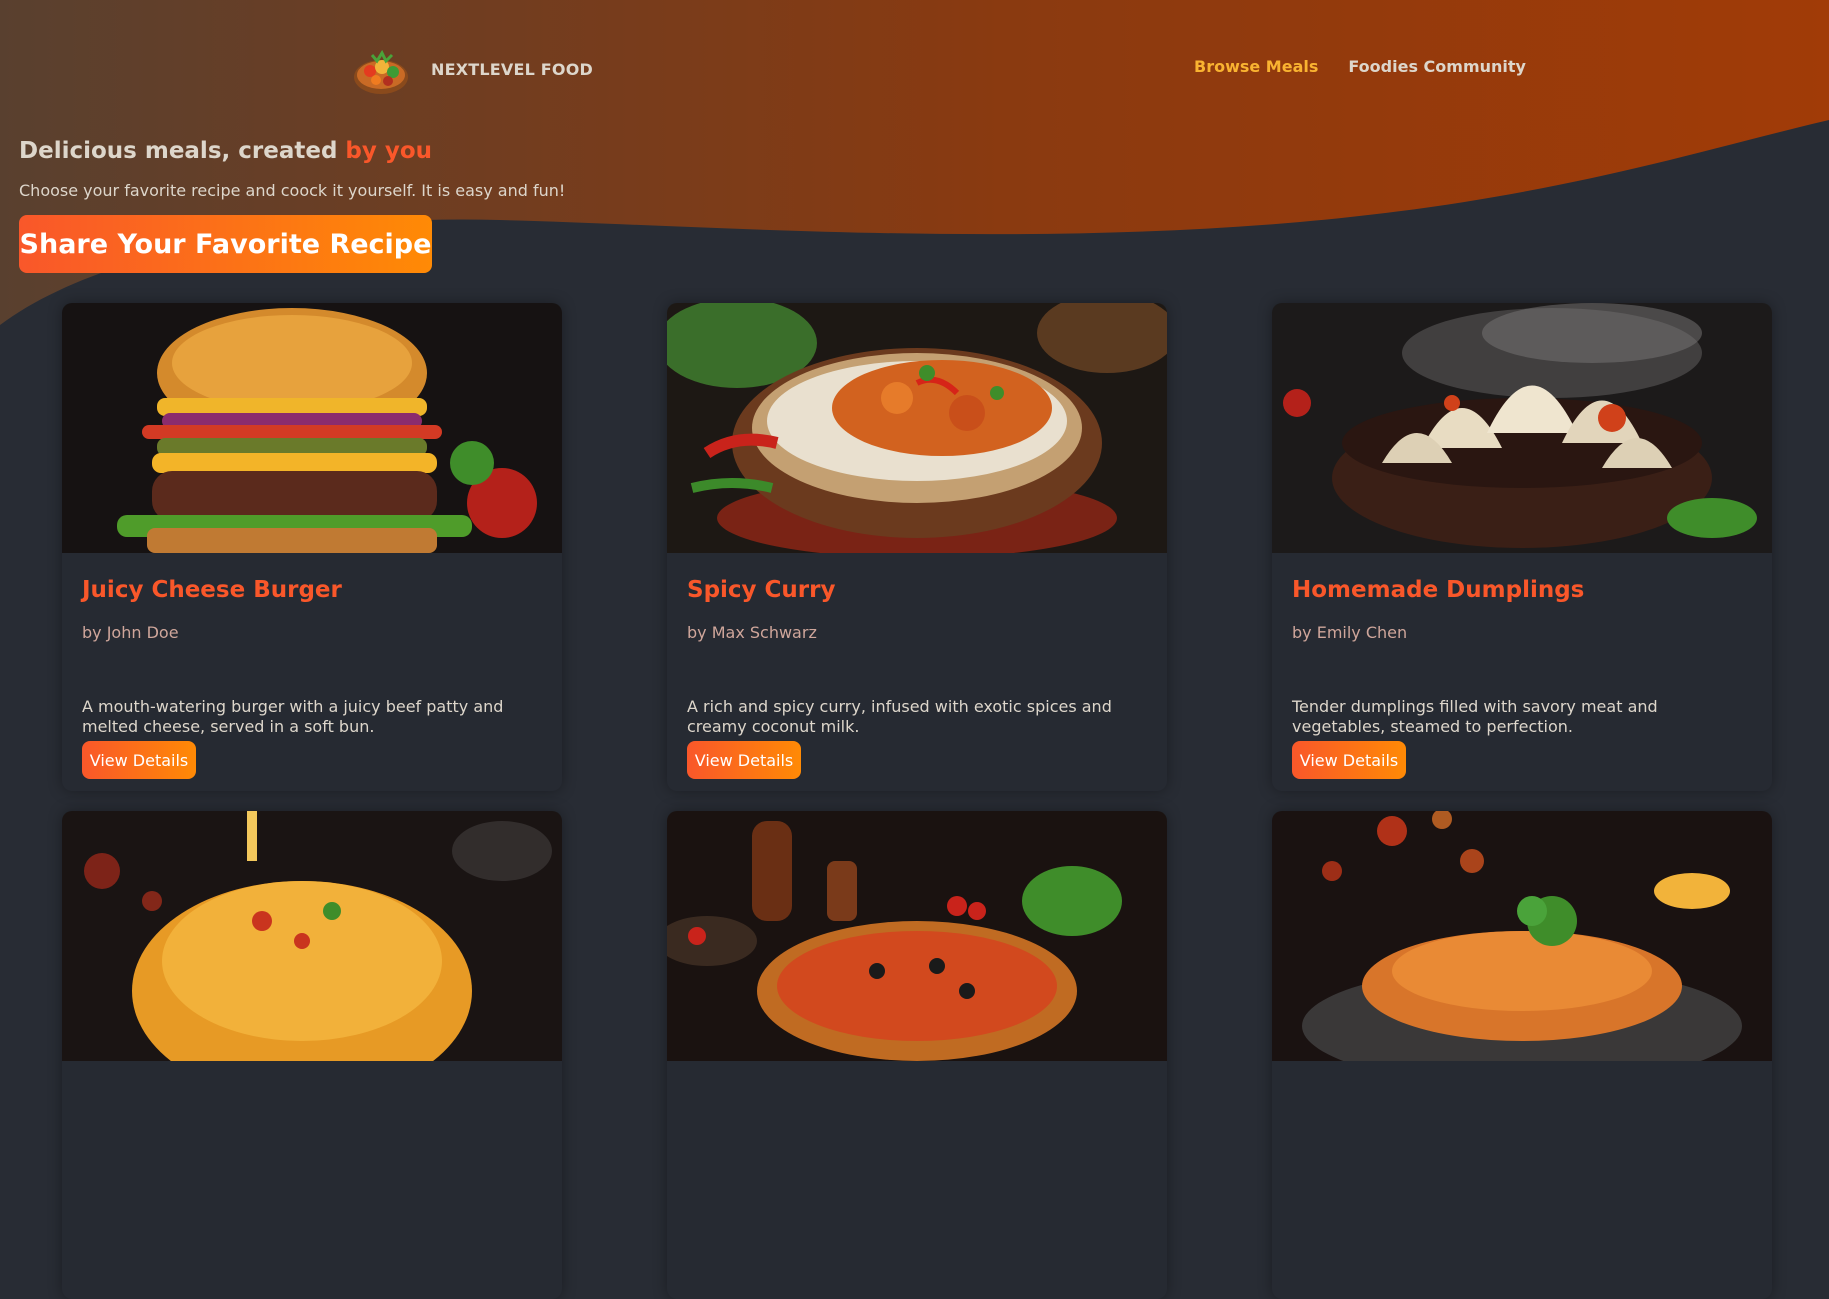 The width and height of the screenshot is (1829, 1299). Describe the element at coordinates (182, 151) in the screenshot. I see `hero-title-text: Delicious meals, created` at that location.